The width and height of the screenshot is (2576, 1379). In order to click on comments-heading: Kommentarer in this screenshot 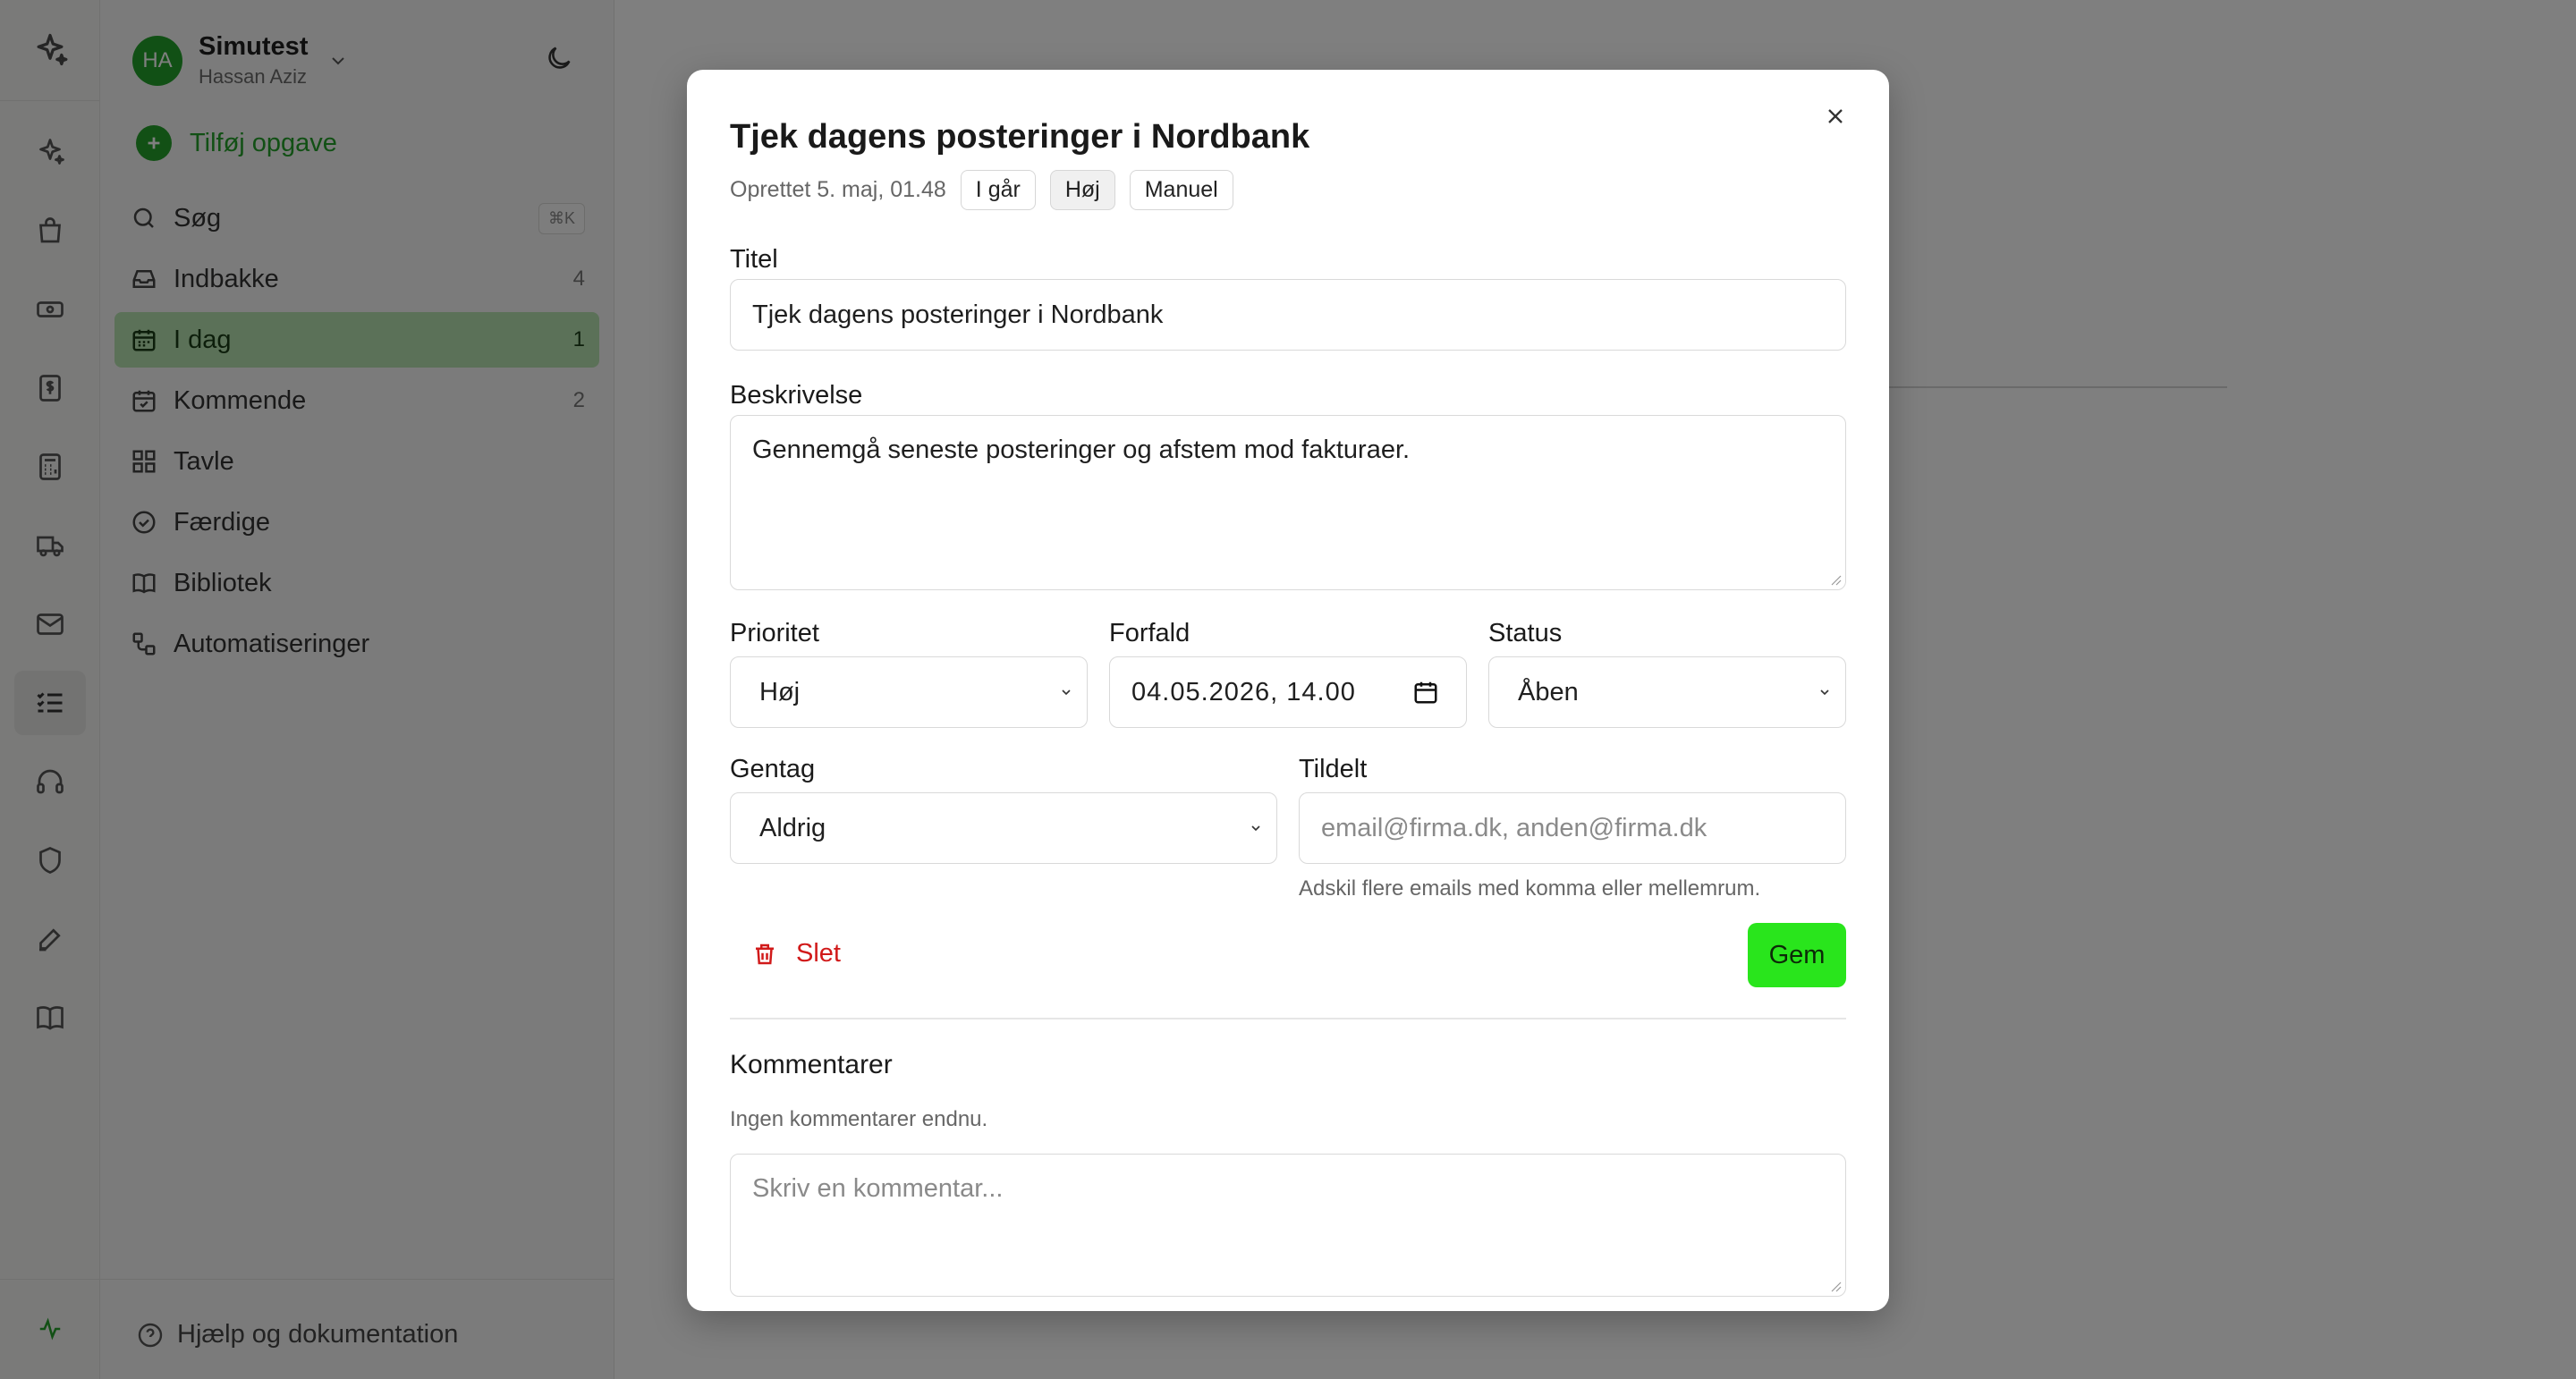, I will do `click(811, 1064)`.